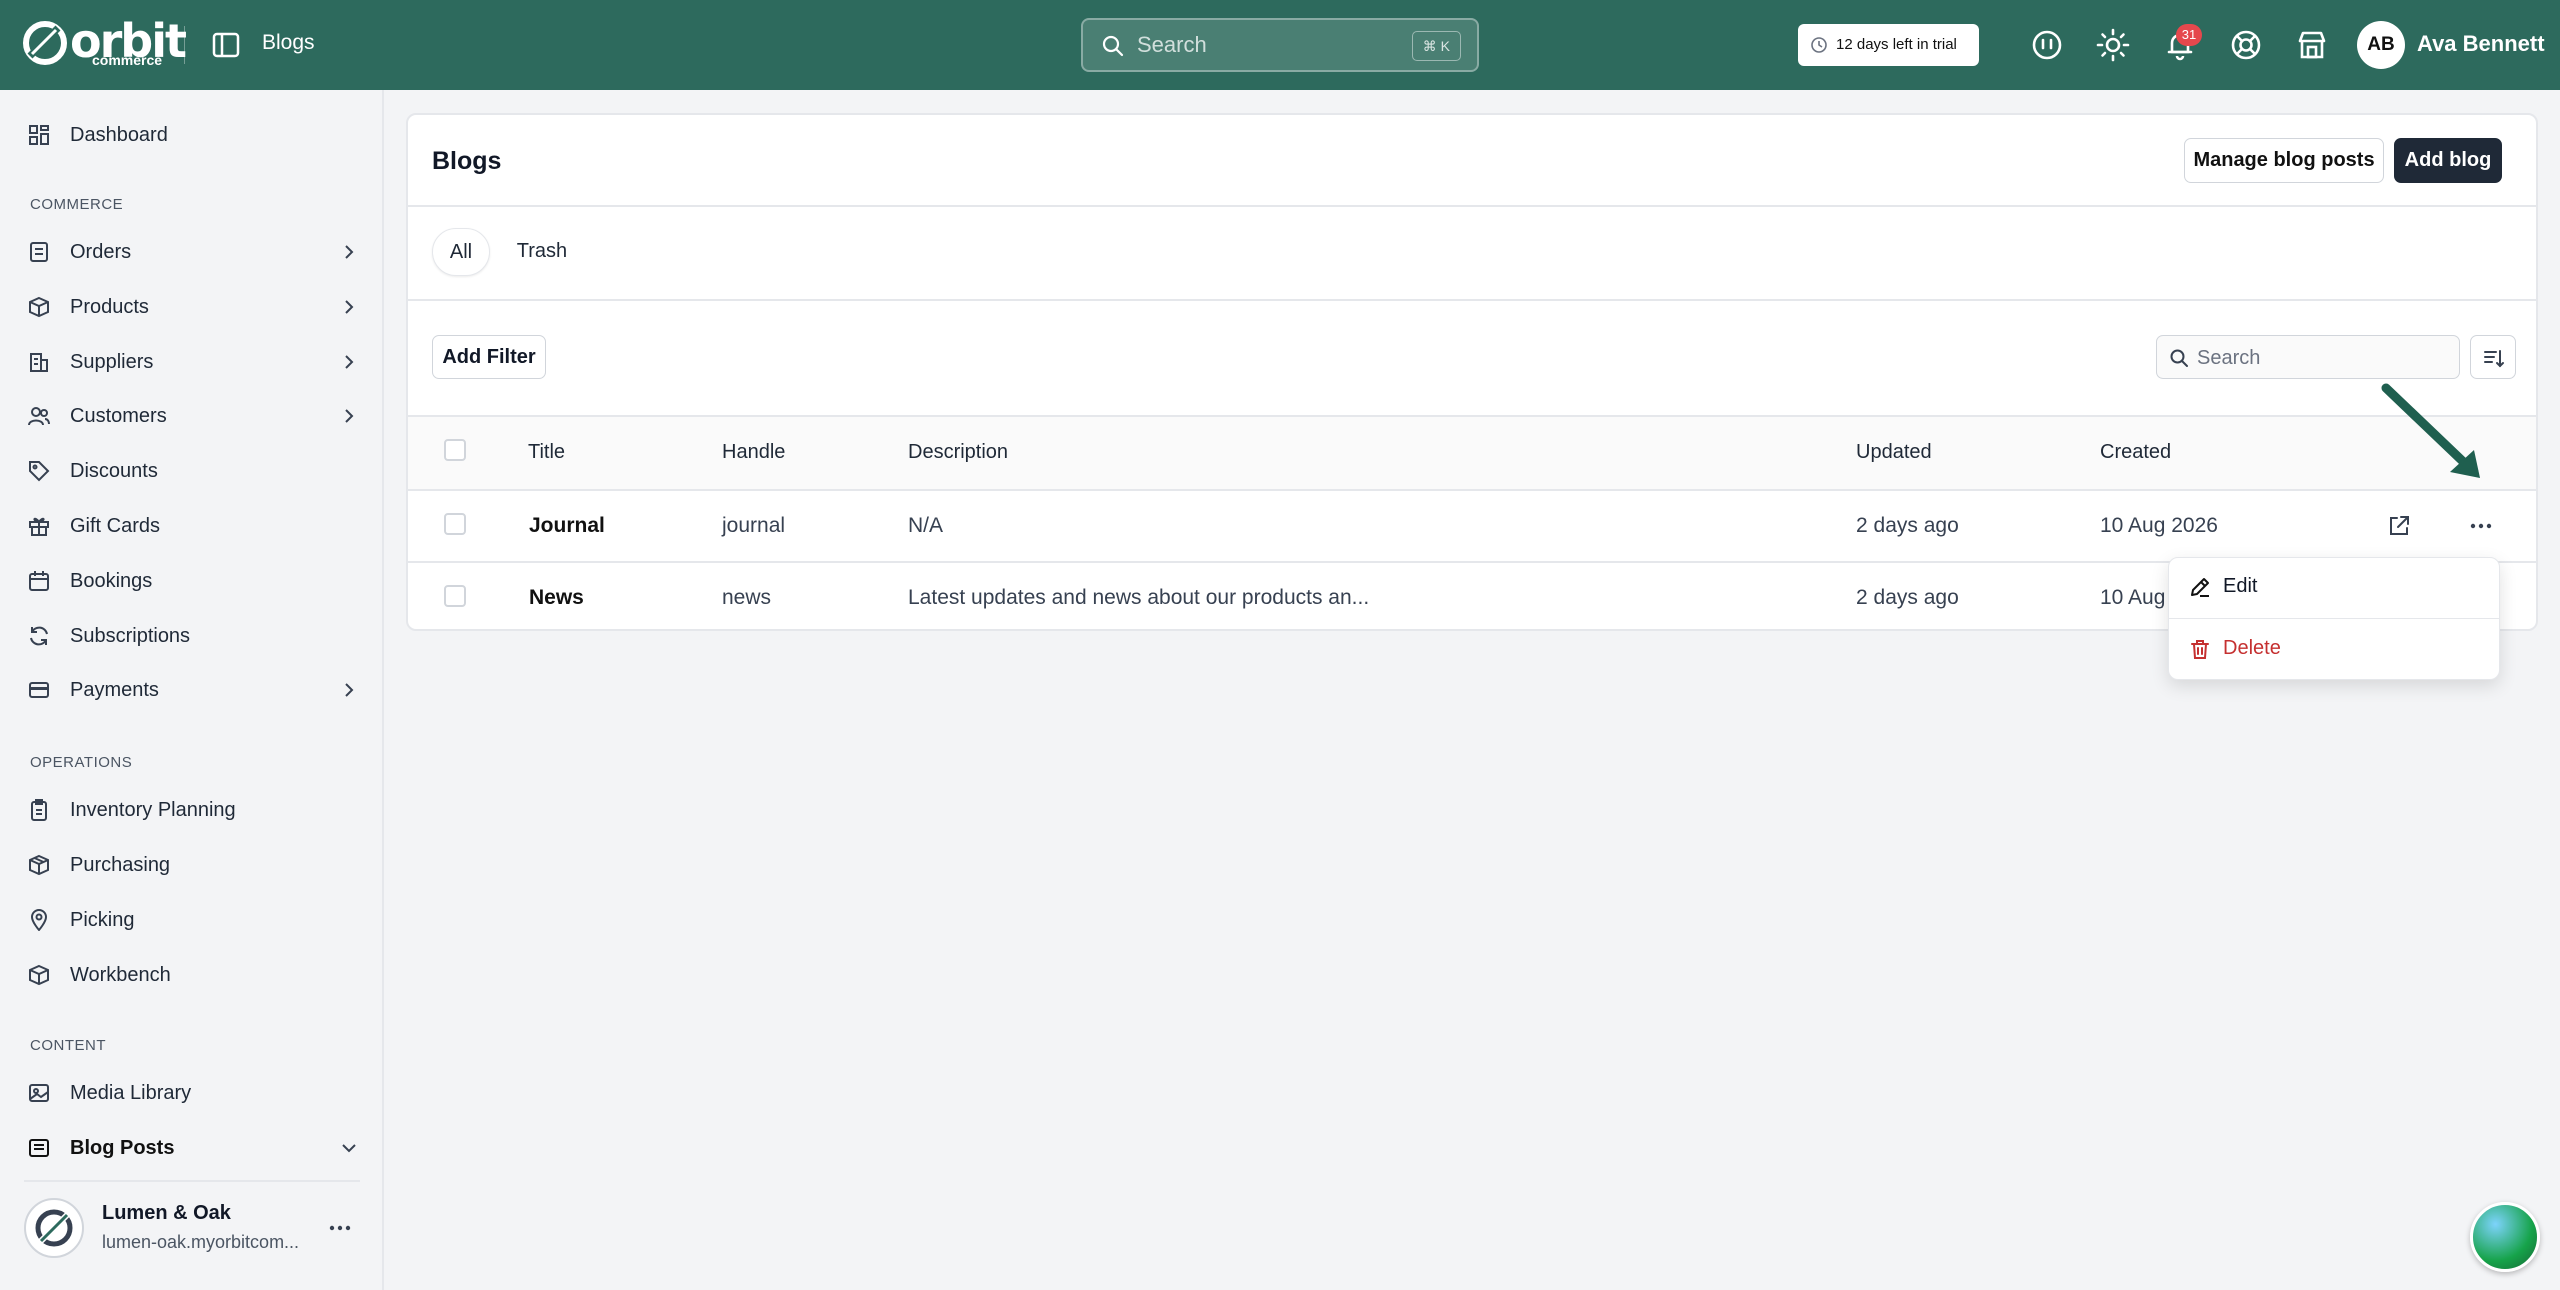 This screenshot has height=1290, width=2560. Describe the element at coordinates (1894, 452) in the screenshot. I see `column-header-updated: Updated` at that location.